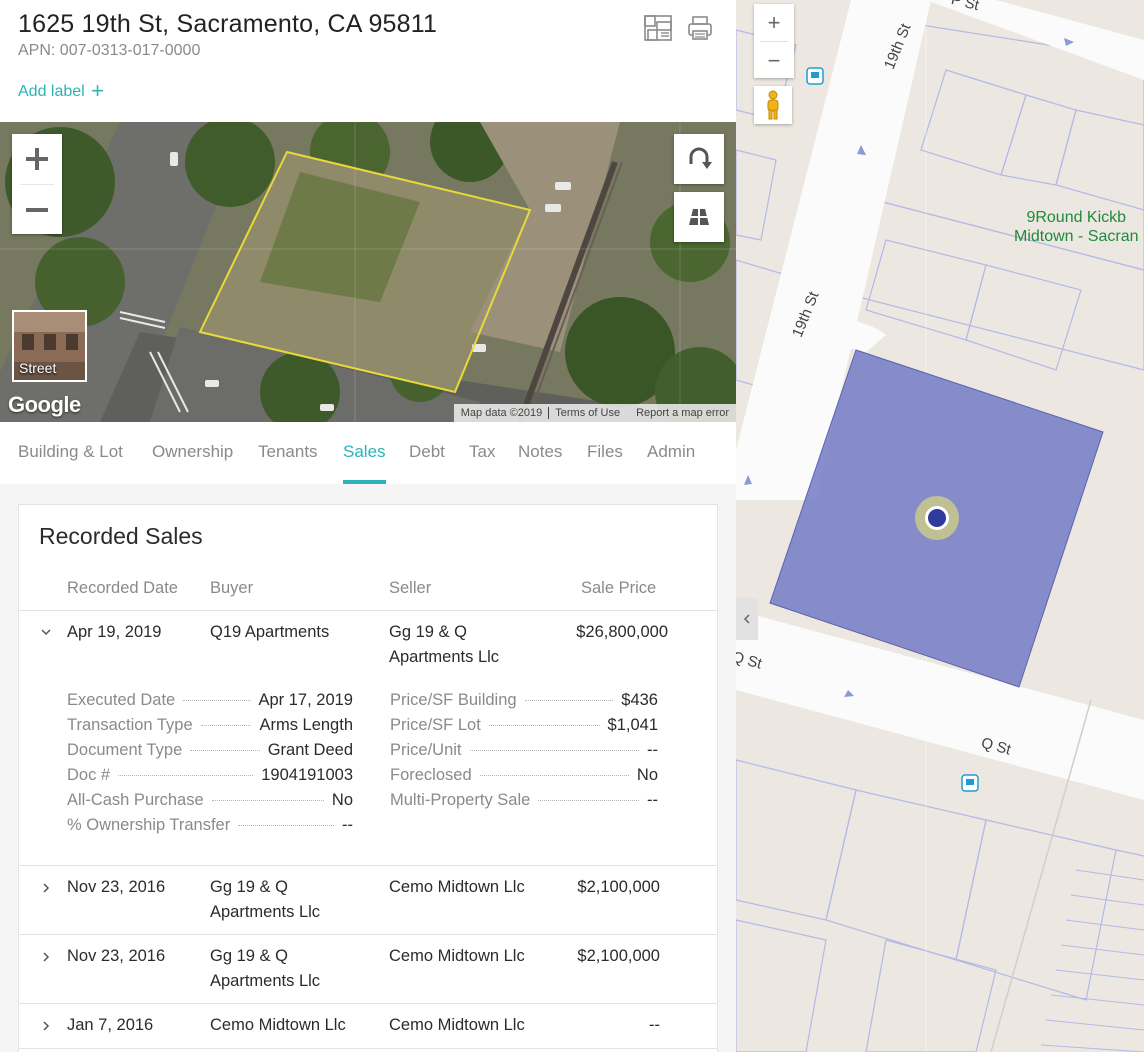 The height and width of the screenshot is (1052, 1144). I want to click on detail-key: Price/SF Building, so click(453, 700).